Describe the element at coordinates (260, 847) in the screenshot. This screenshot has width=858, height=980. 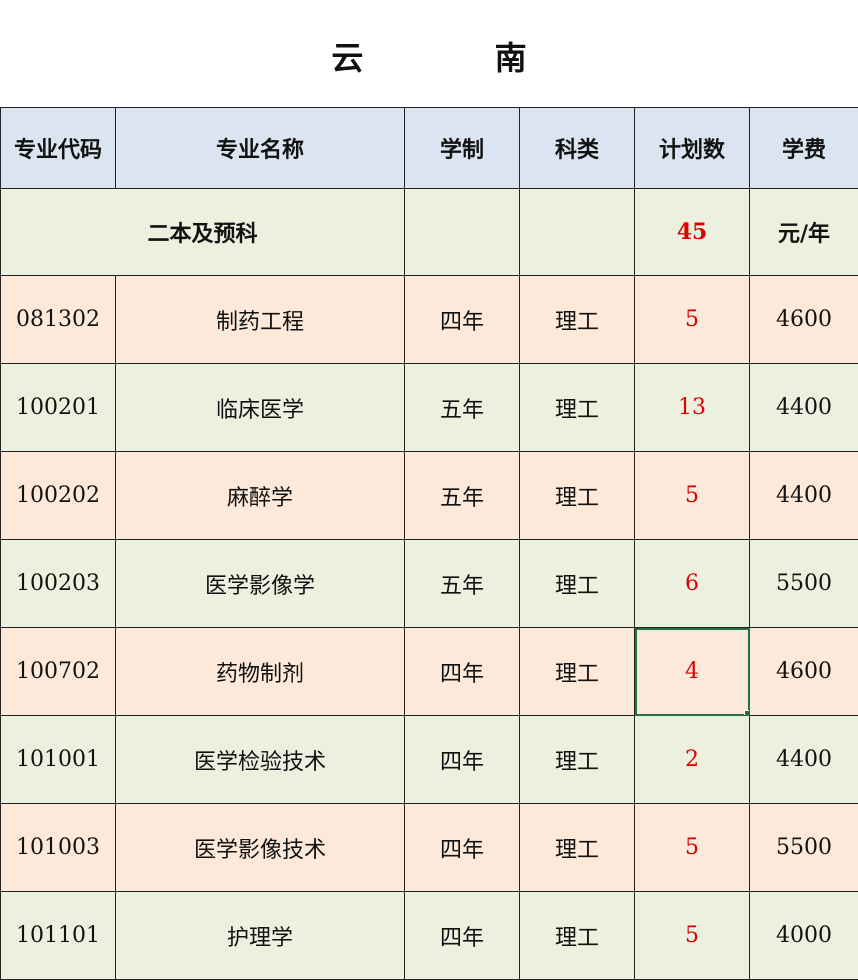
I see `major-name-cell: 医学影像技术` at that location.